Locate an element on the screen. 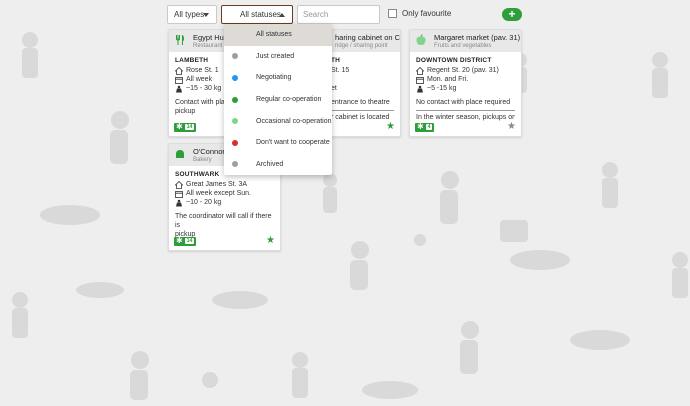  card-note-line2: In the winter season, pickups on is located at coordinates (465, 116).